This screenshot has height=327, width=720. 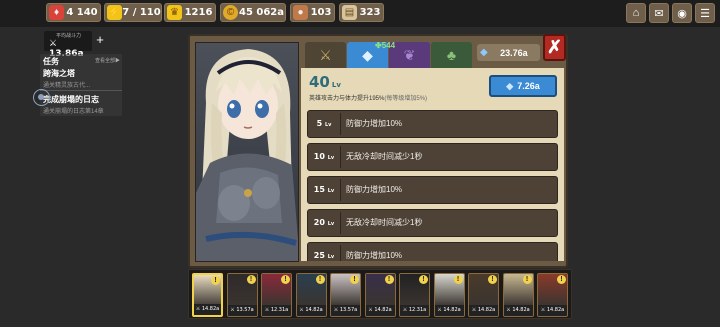 I want to click on close-button: ✗, so click(x=554, y=47).